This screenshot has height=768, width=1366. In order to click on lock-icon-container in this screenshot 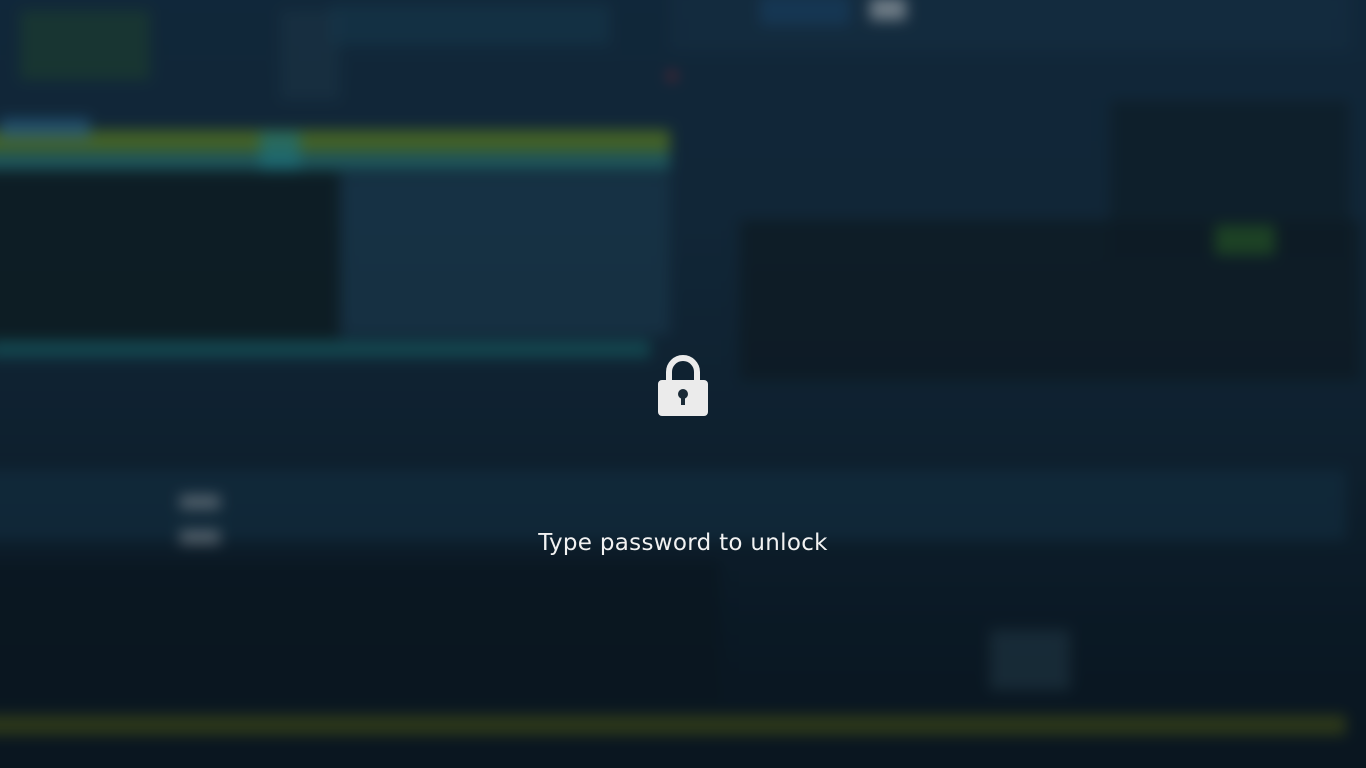, I will do `click(683, 385)`.